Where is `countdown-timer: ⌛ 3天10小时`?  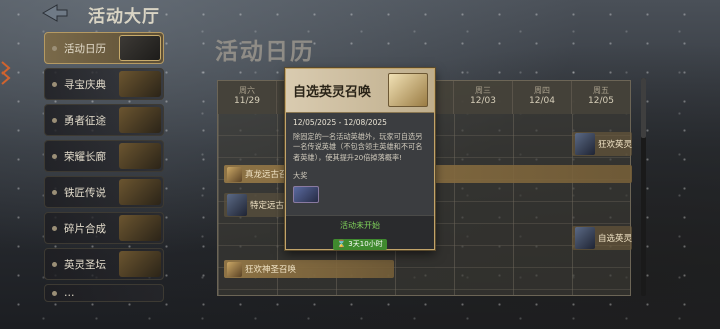 countdown-timer: ⌛ 3天10小时 is located at coordinates (360, 244).